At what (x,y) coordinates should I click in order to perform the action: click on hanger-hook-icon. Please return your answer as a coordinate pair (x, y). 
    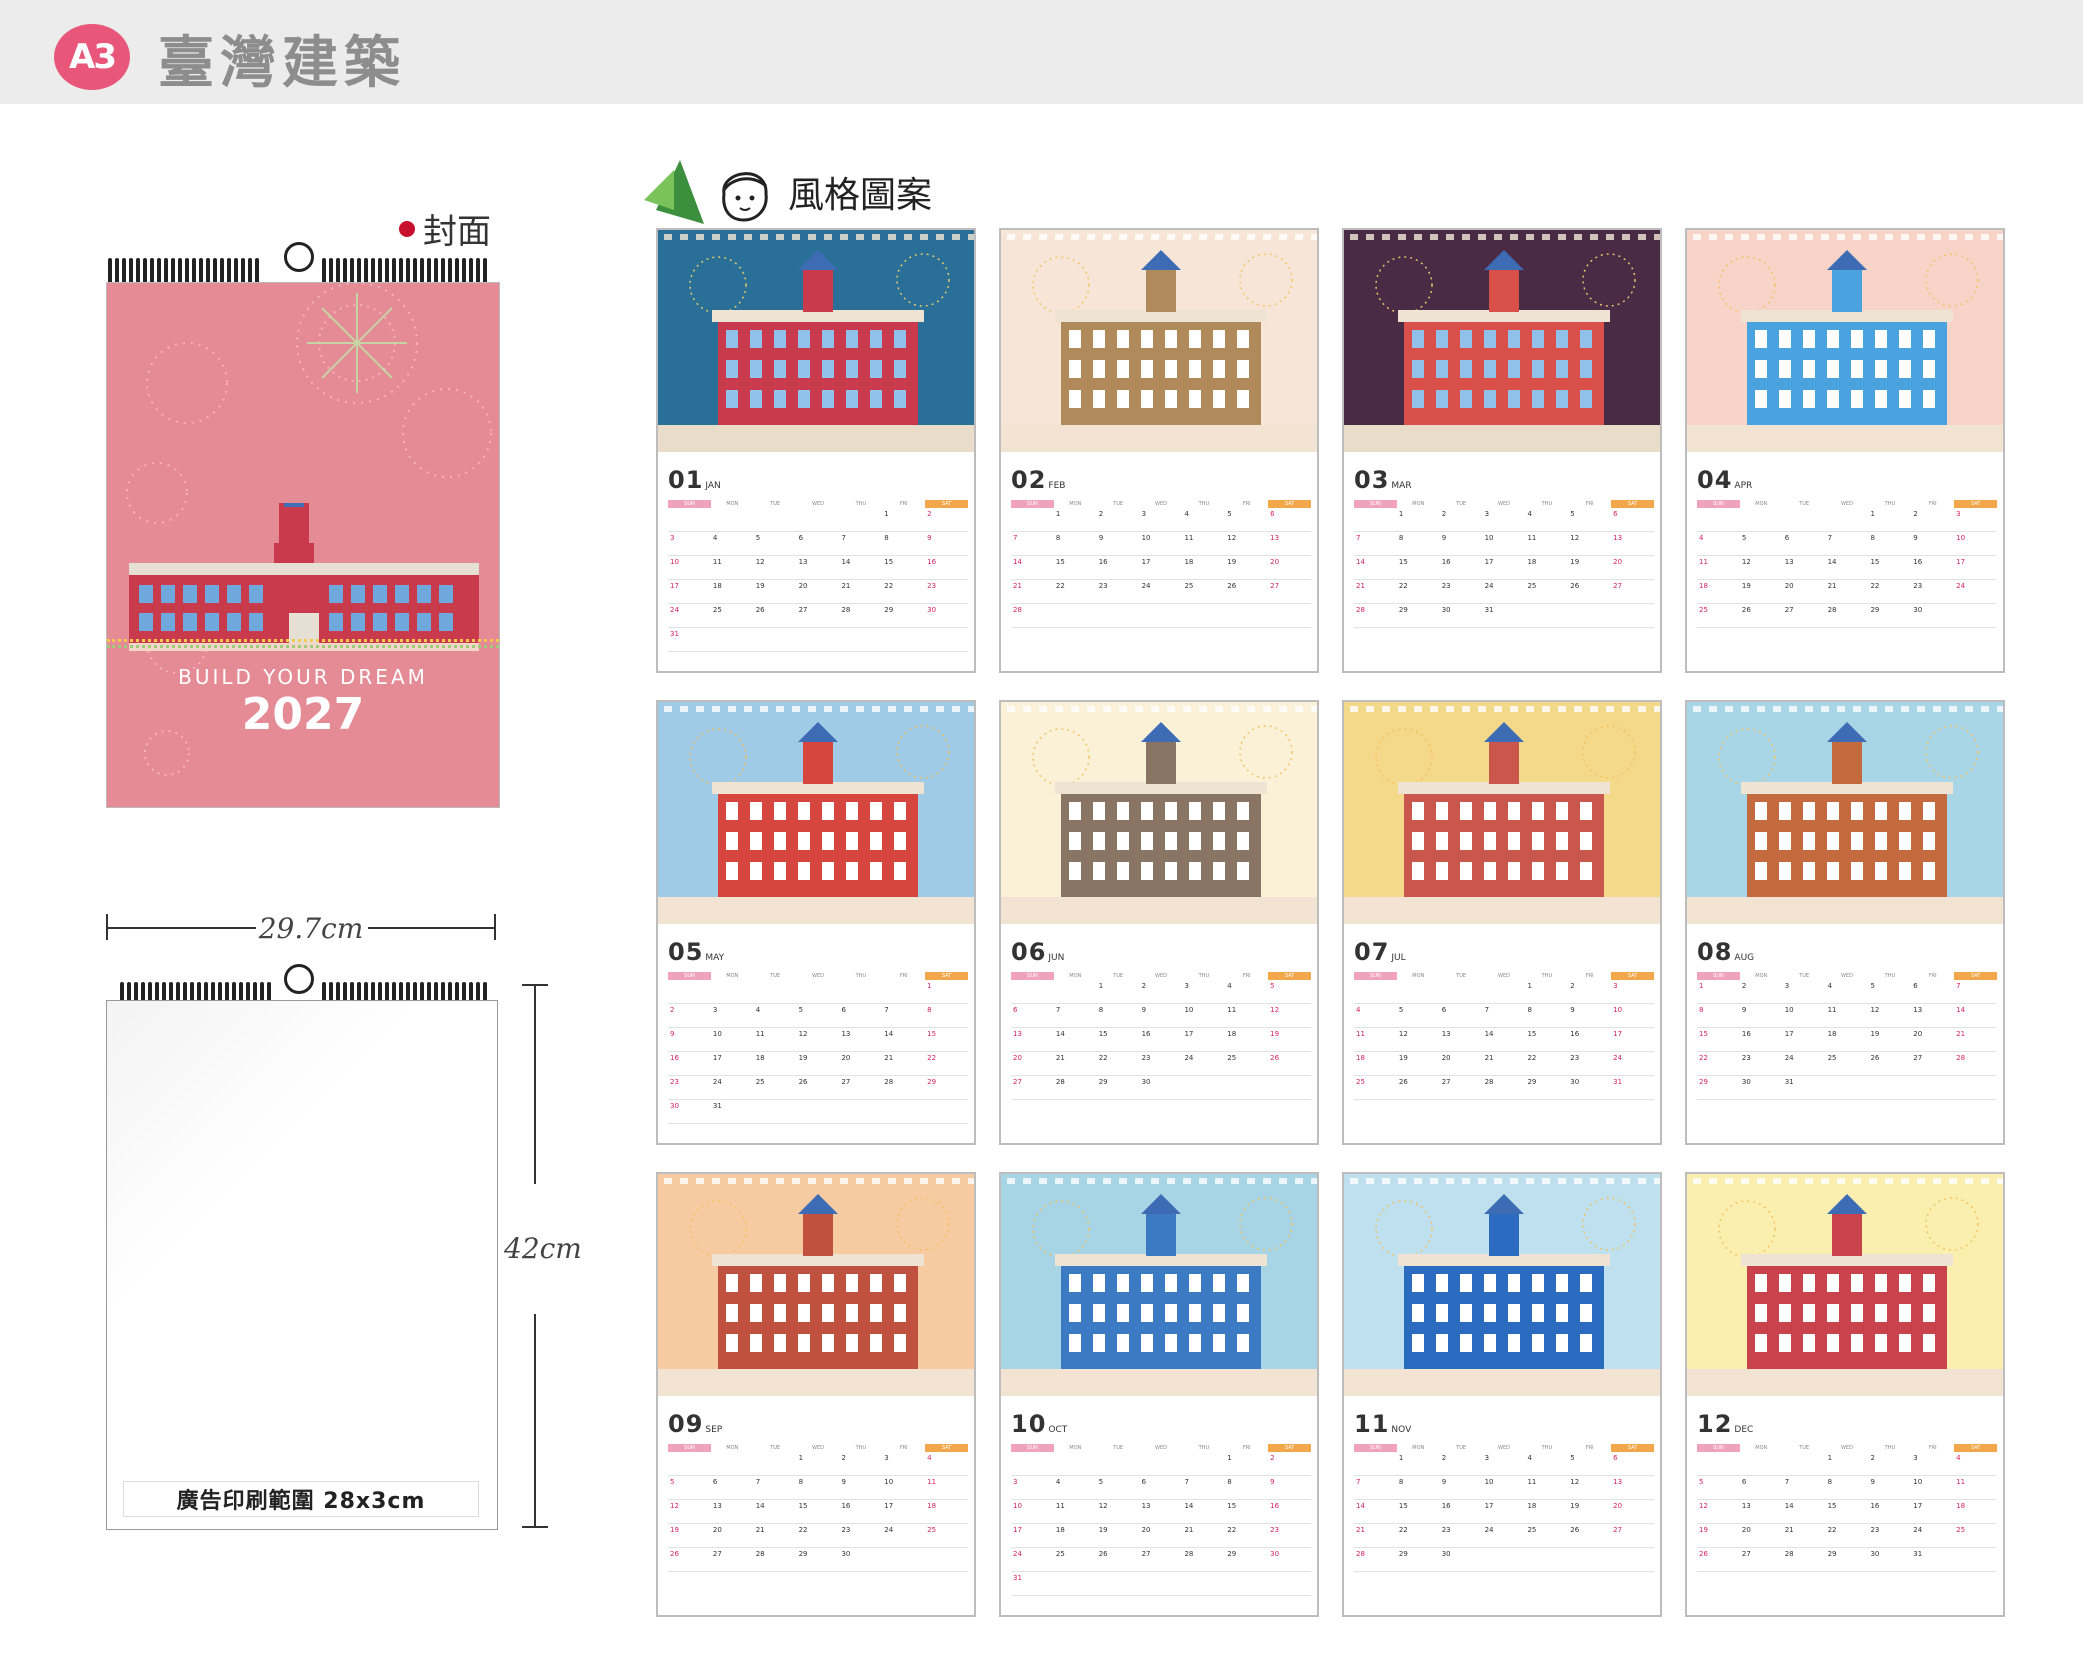
    Looking at the image, I should click on (299, 979).